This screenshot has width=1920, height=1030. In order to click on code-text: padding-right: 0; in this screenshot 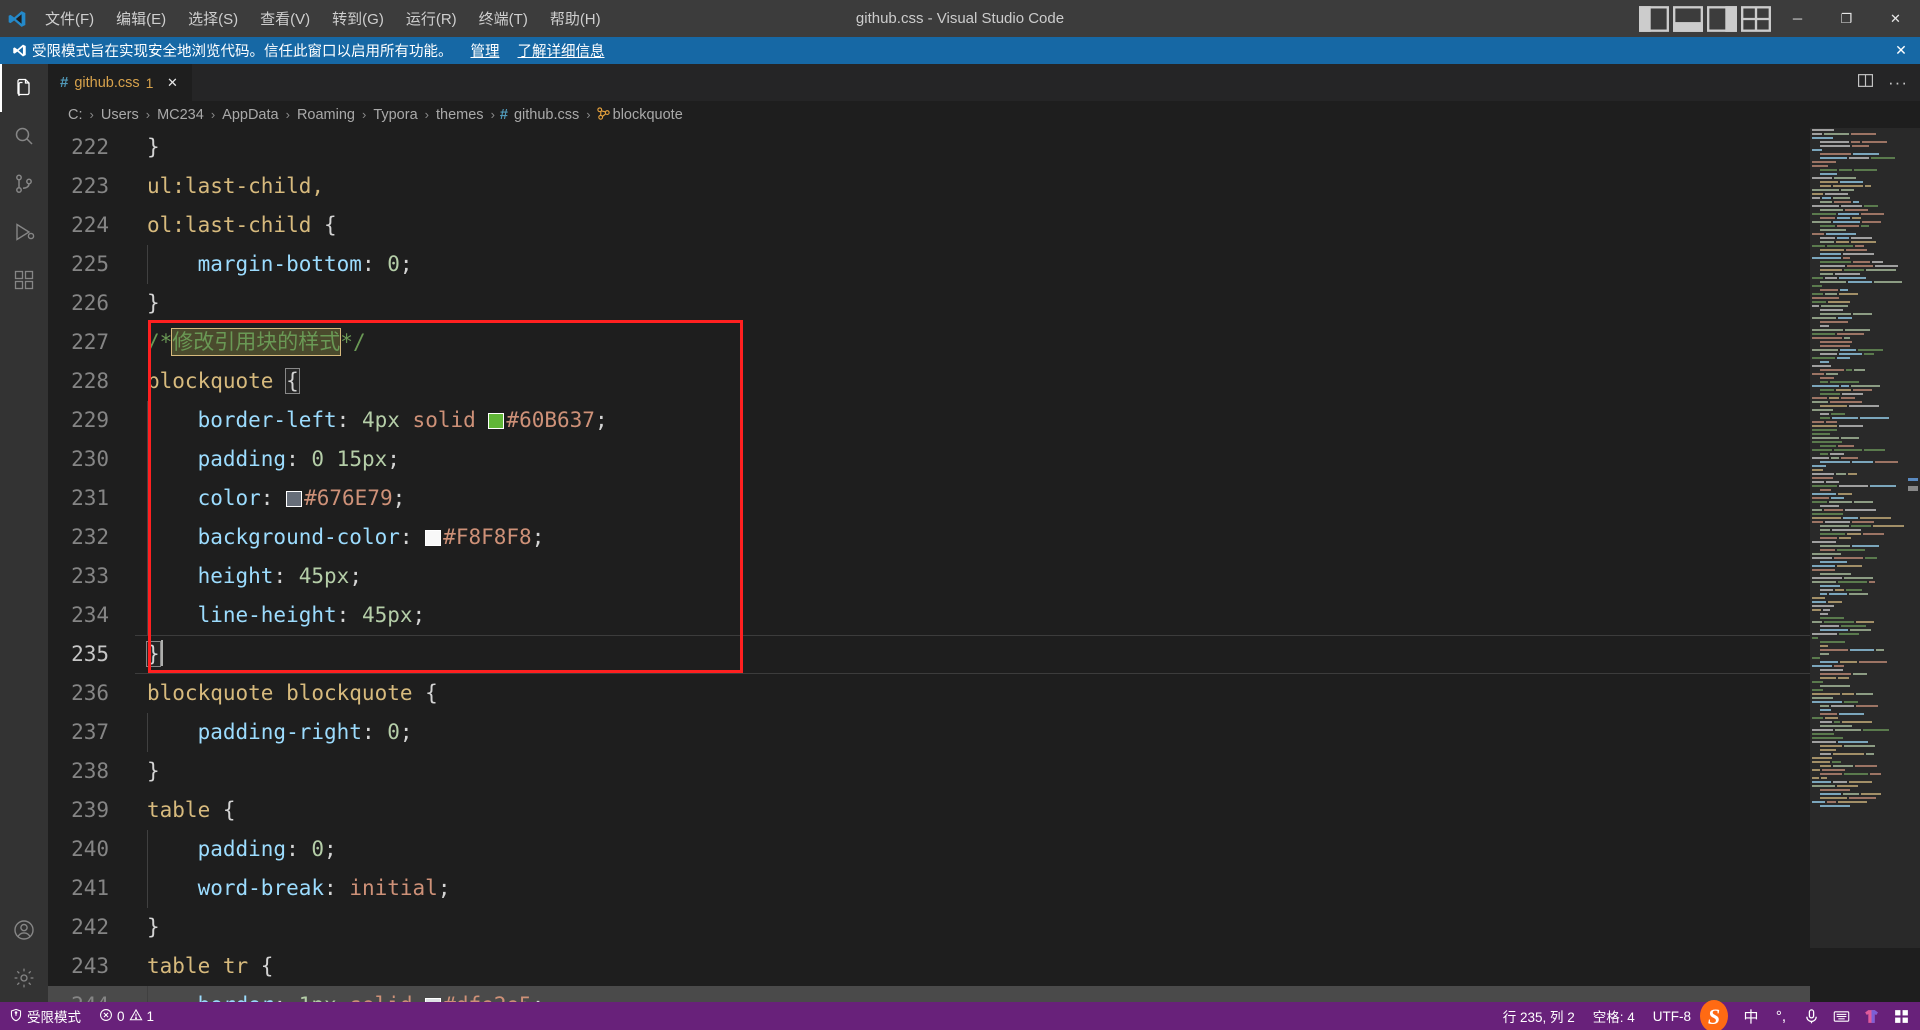, I will do `click(274, 732)`.